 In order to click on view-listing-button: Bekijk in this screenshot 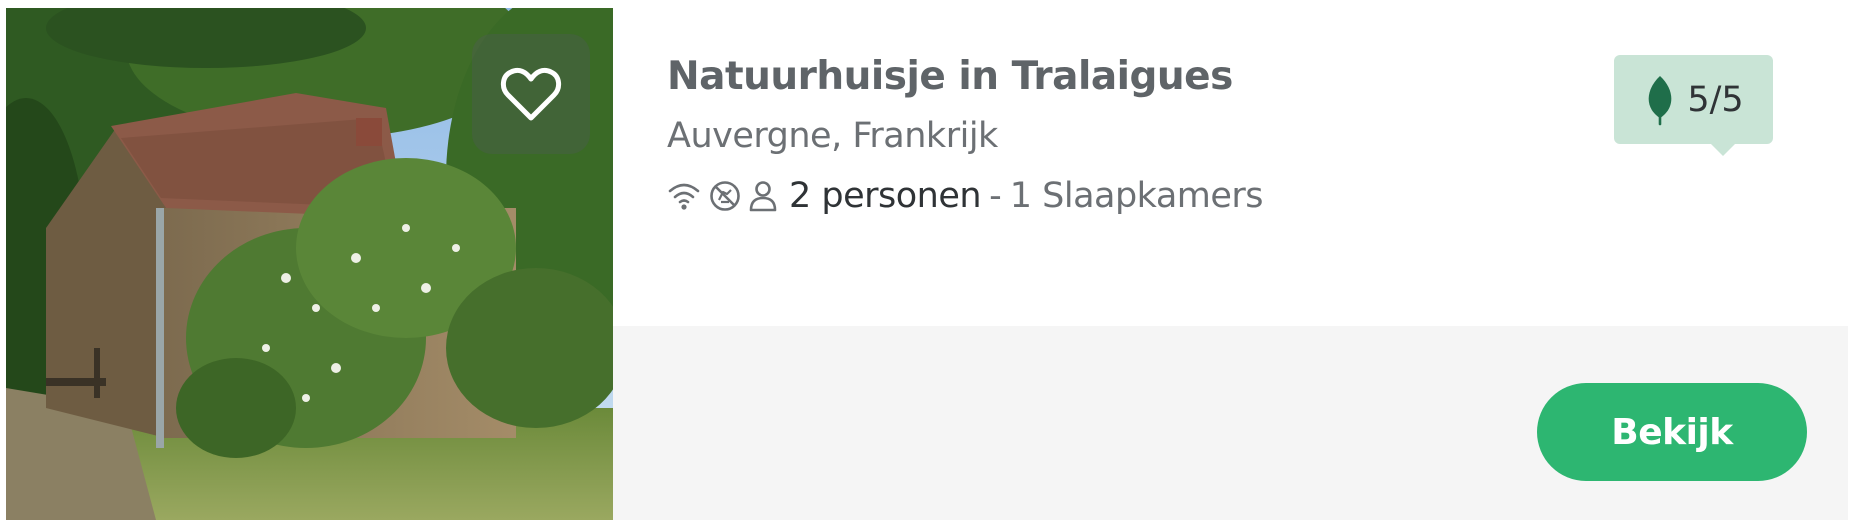, I will do `click(1672, 432)`.